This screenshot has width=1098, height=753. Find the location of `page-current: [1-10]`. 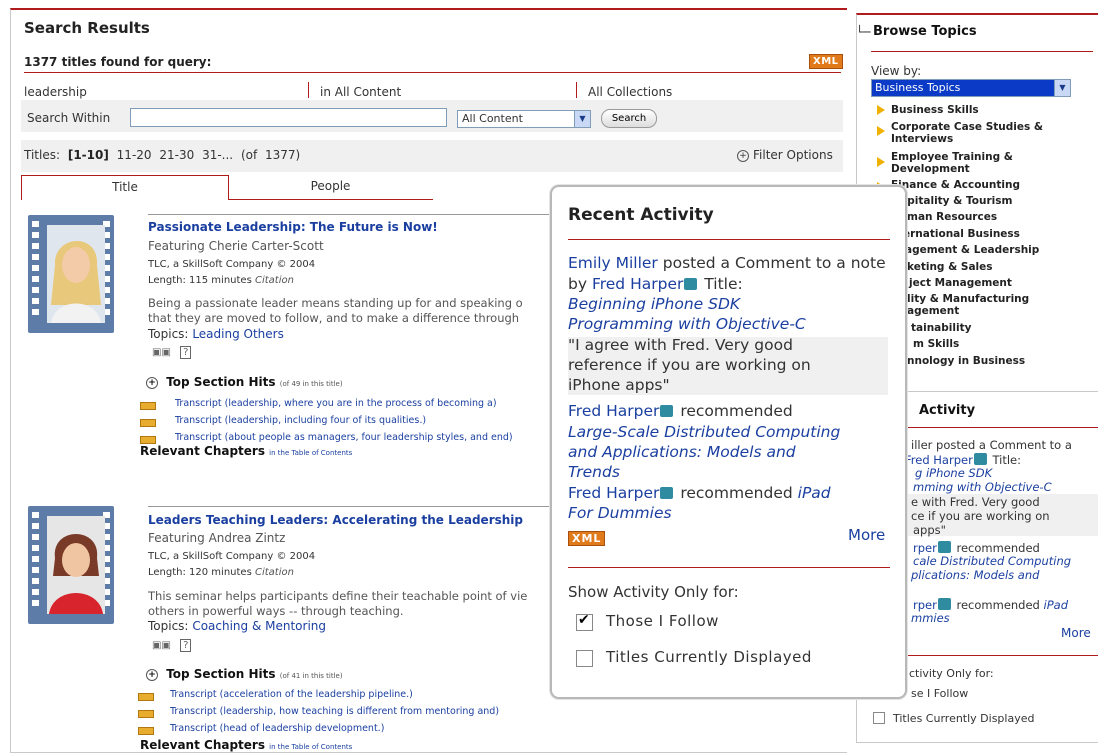

page-current: [1-10] is located at coordinates (88, 155).